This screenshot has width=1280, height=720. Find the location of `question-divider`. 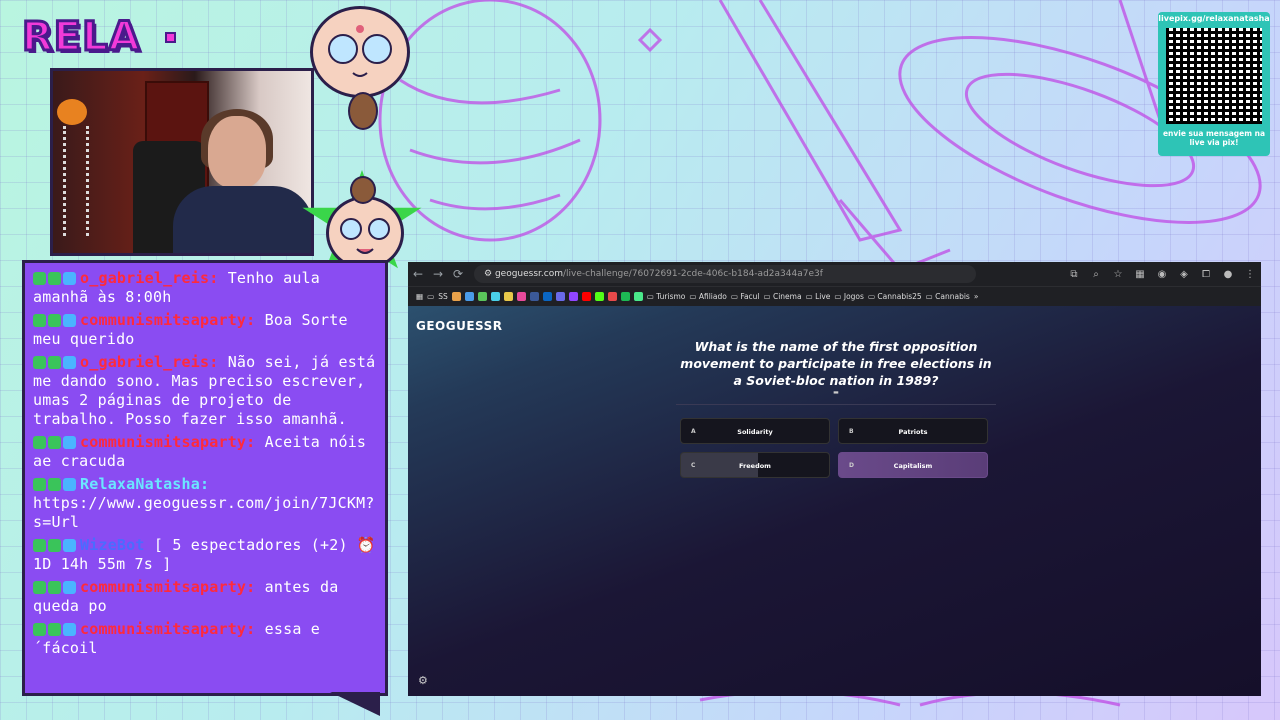

question-divider is located at coordinates (836, 404).